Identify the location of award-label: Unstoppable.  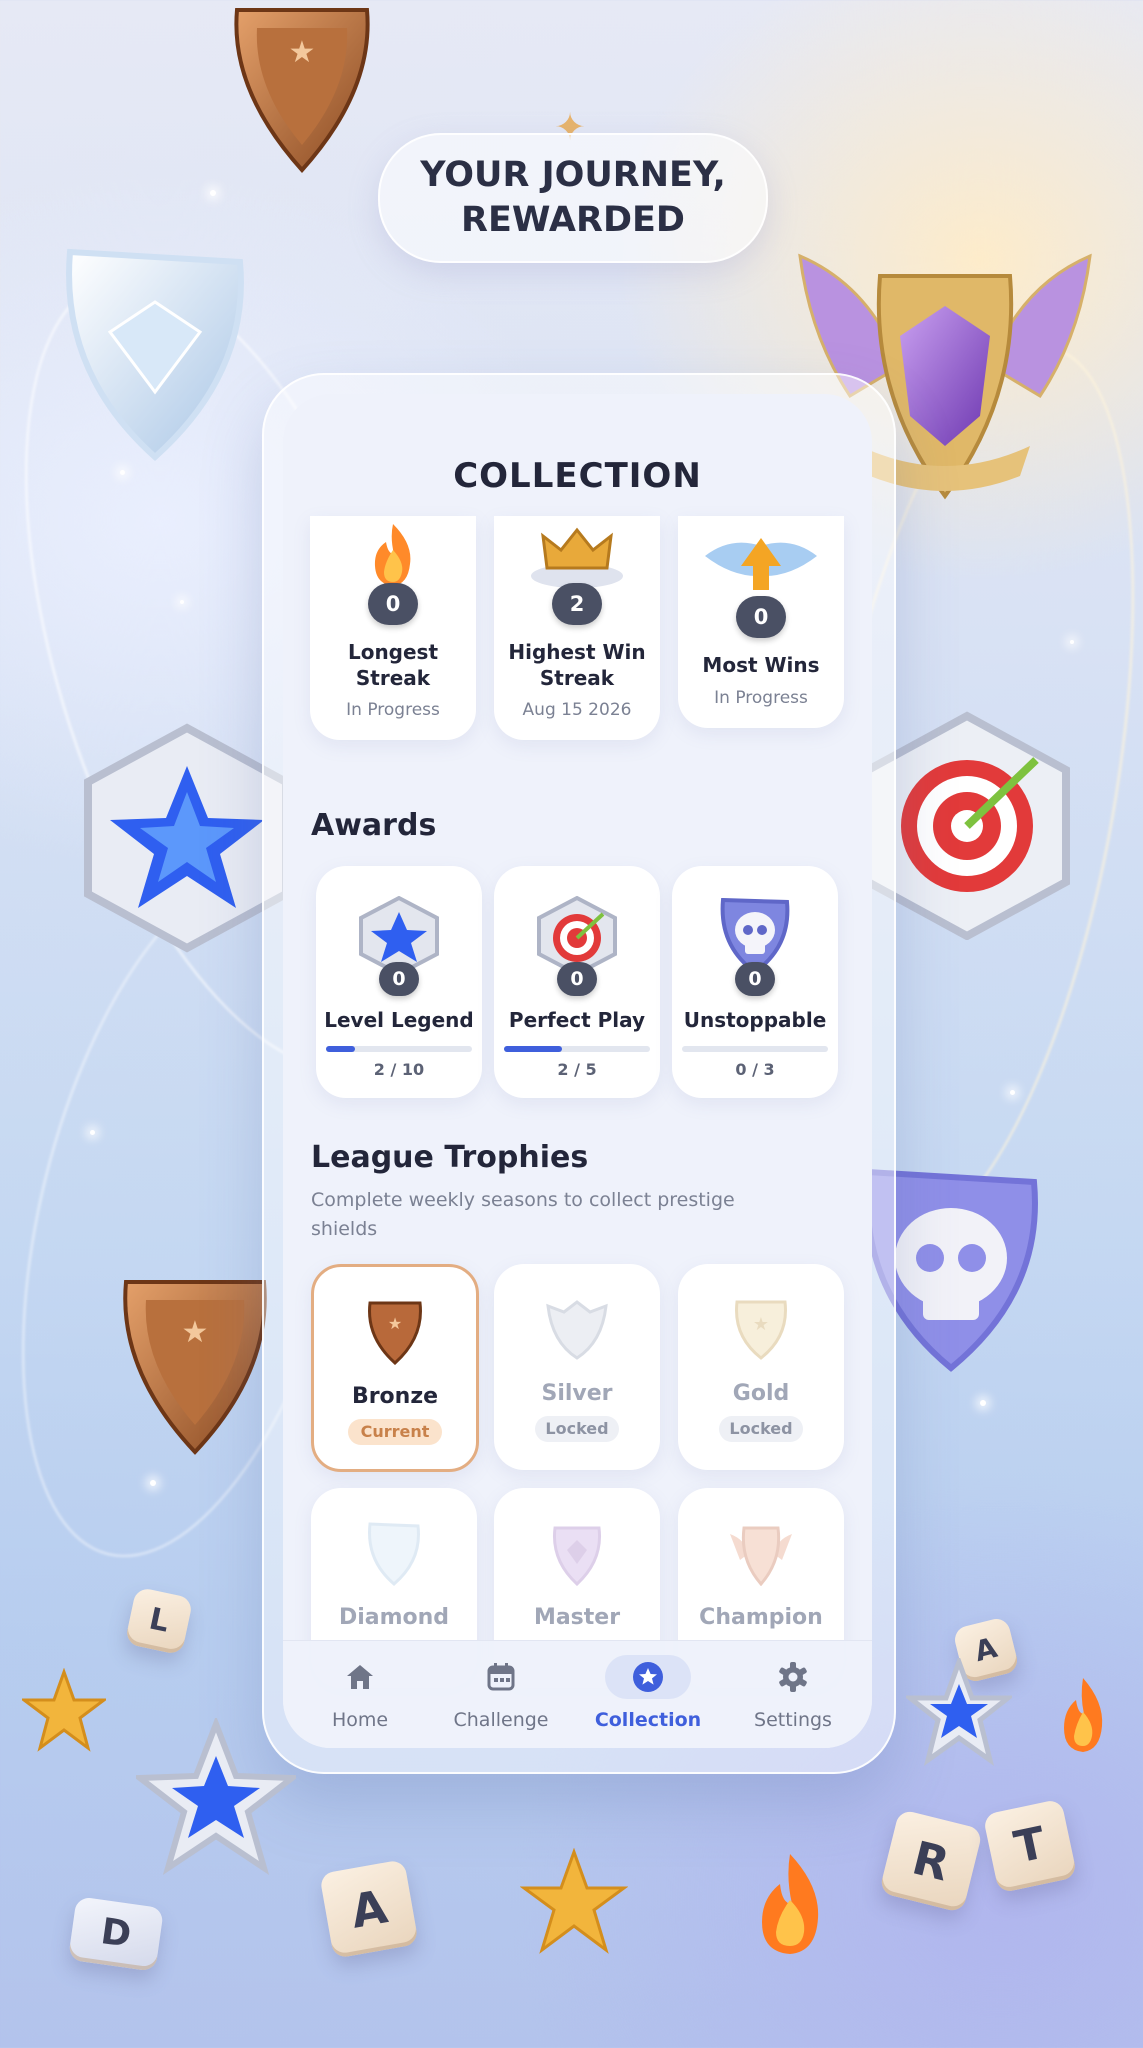
(755, 1020).